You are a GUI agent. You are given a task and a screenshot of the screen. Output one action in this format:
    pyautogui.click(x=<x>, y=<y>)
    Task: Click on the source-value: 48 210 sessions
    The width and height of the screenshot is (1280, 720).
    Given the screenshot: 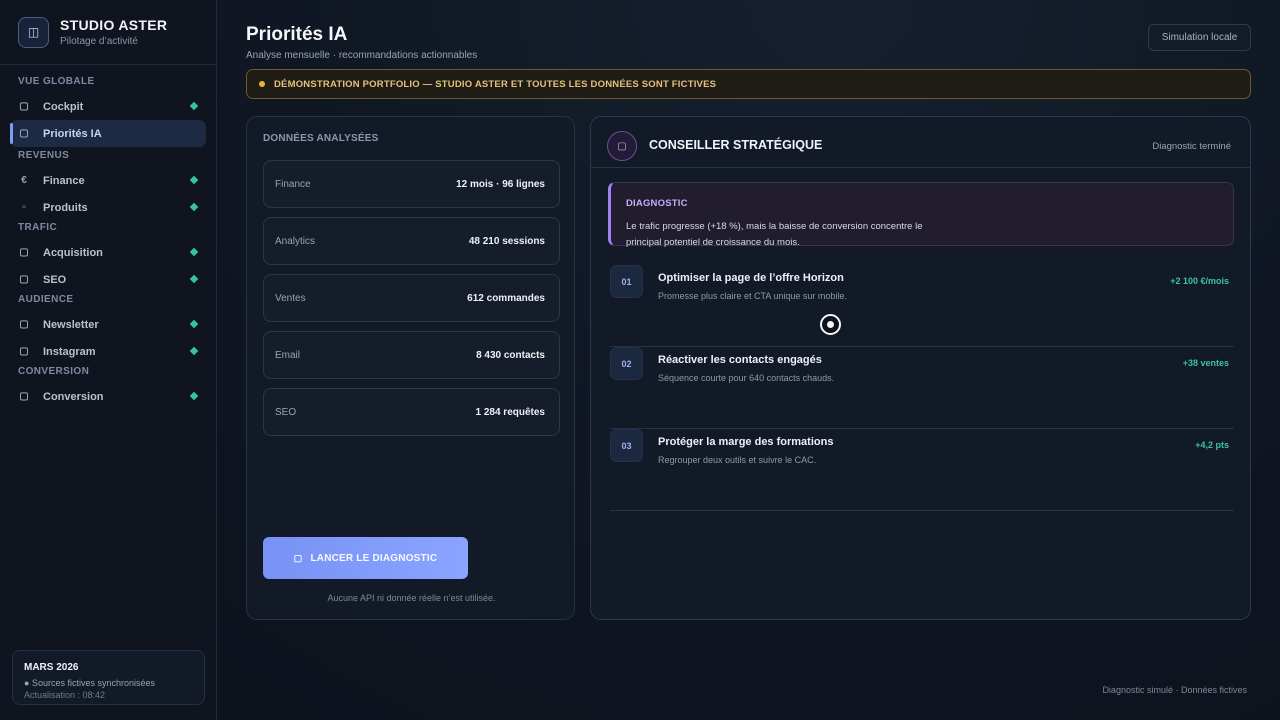 What is the action you would take?
    pyautogui.click(x=506, y=241)
    